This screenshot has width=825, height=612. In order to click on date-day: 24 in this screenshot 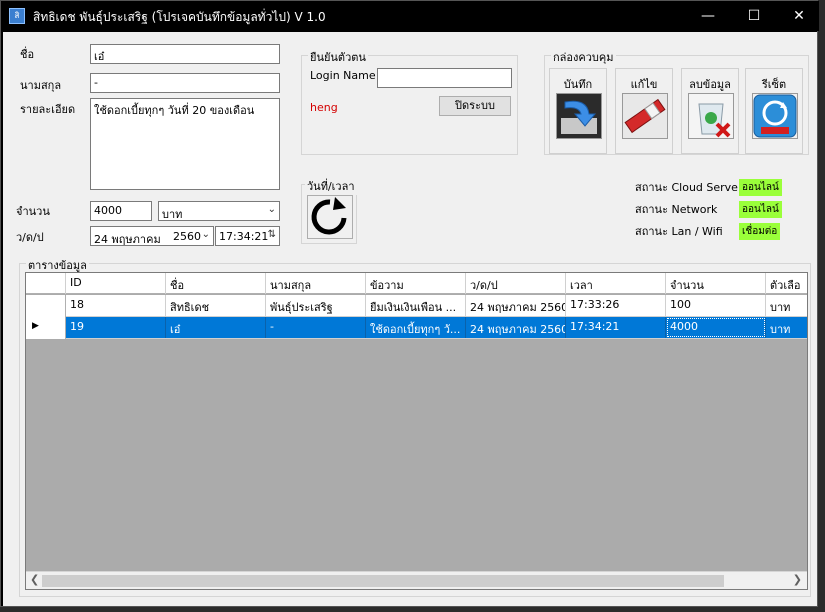, I will do `click(101, 239)`.